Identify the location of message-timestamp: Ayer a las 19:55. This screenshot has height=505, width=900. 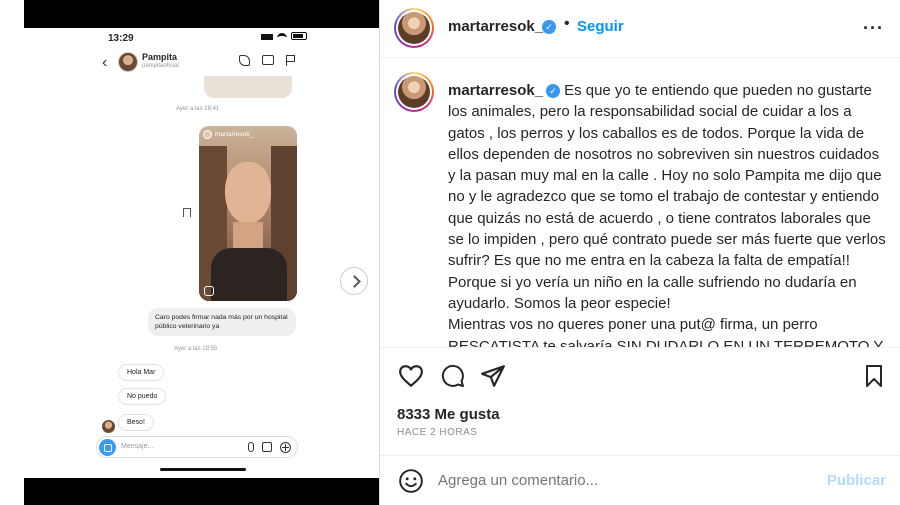
(196, 349).